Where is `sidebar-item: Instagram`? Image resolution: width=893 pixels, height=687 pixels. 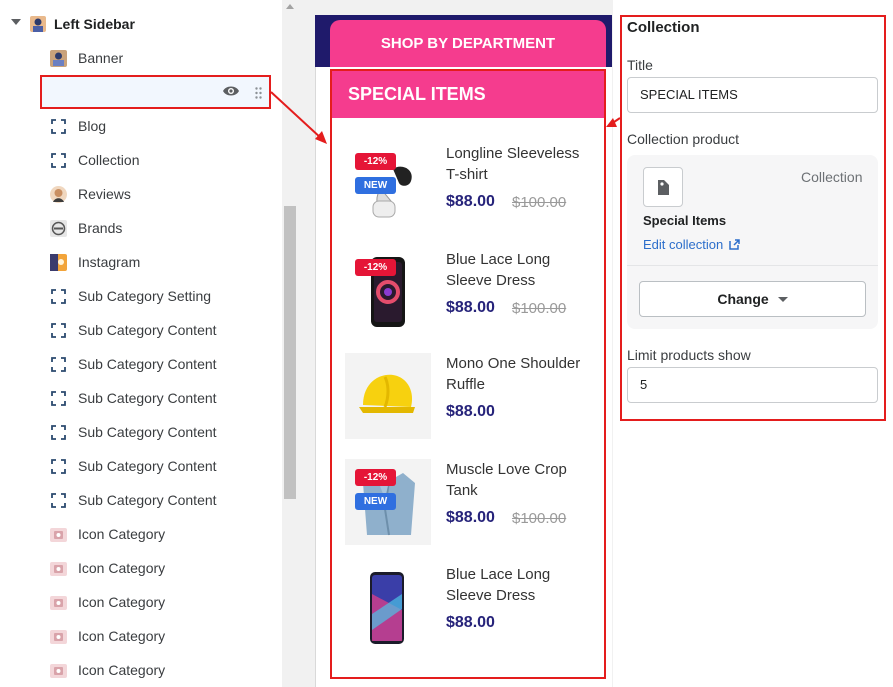 sidebar-item: Instagram is located at coordinates (141, 262).